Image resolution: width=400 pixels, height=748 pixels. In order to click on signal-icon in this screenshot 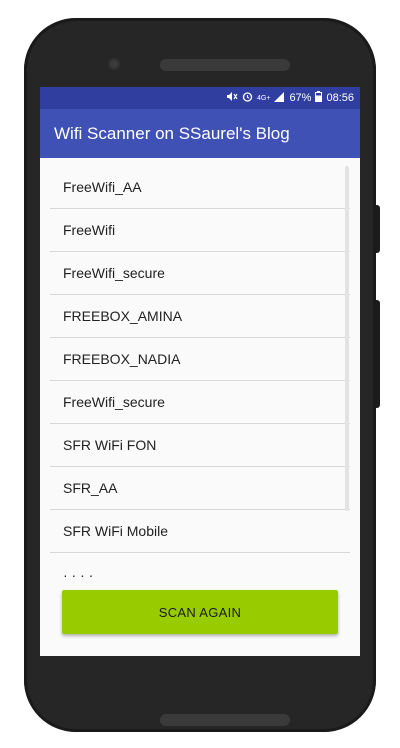, I will do `click(279, 98)`.